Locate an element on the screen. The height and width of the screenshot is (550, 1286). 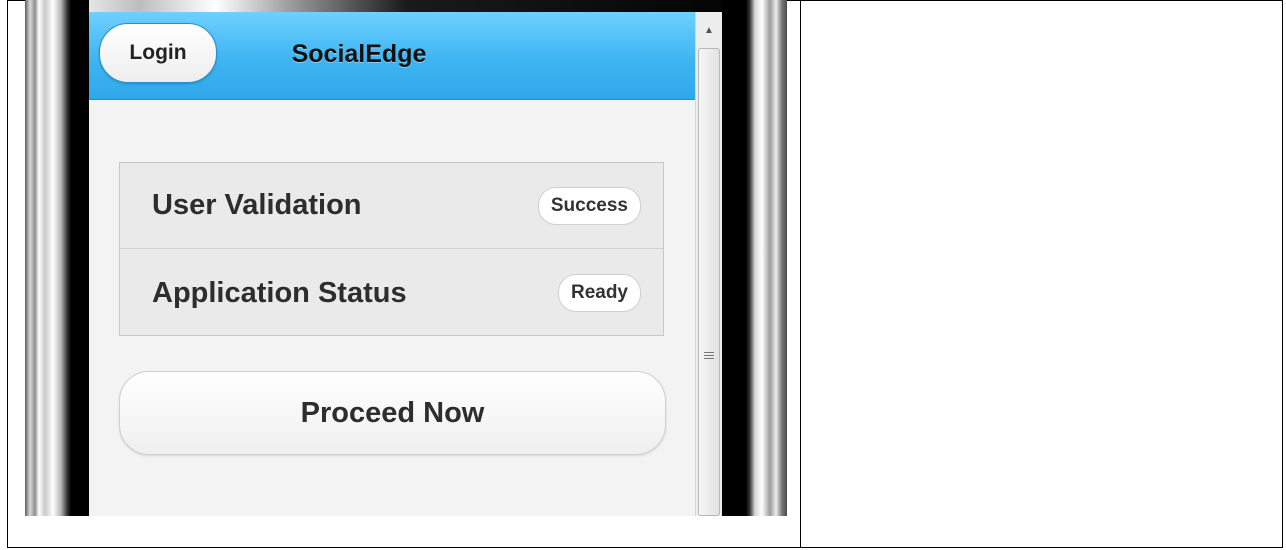
list-item-label: Application Status is located at coordinates (279, 292).